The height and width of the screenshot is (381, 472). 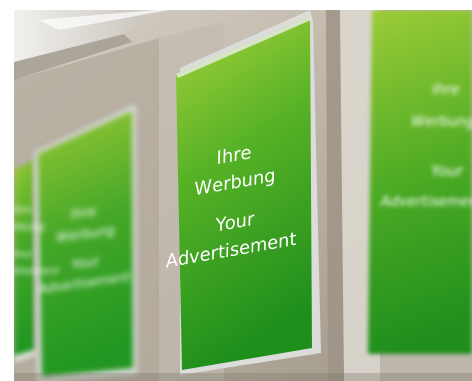 What do you see at coordinates (425, 202) in the screenshot?
I see `poster-4-line4: Advertisement` at bounding box center [425, 202].